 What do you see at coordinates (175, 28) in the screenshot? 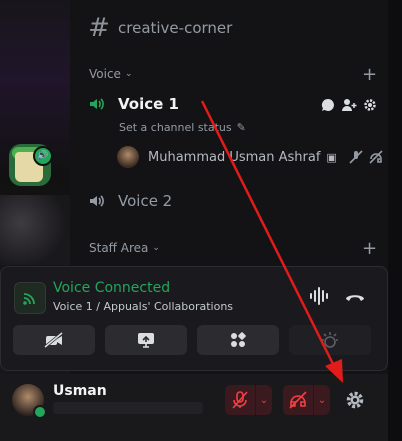
I see `text-channel-name: creative-corner` at bounding box center [175, 28].